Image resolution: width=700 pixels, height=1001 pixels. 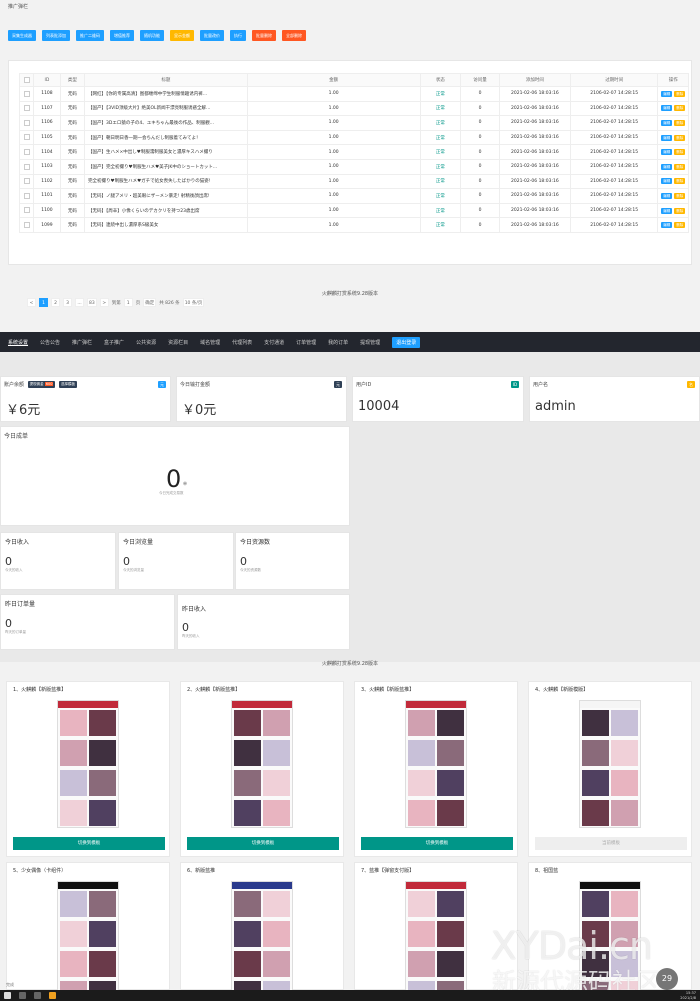 I want to click on toolbar-button-1: 列表批添加, so click(x=56, y=35).